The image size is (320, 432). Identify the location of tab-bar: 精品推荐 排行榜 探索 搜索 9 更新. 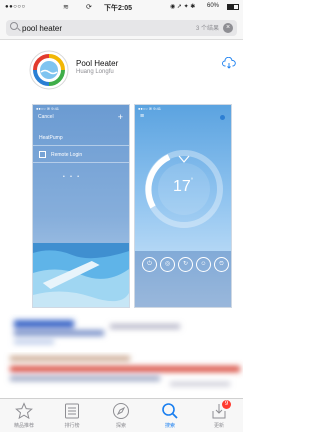
(121, 415).